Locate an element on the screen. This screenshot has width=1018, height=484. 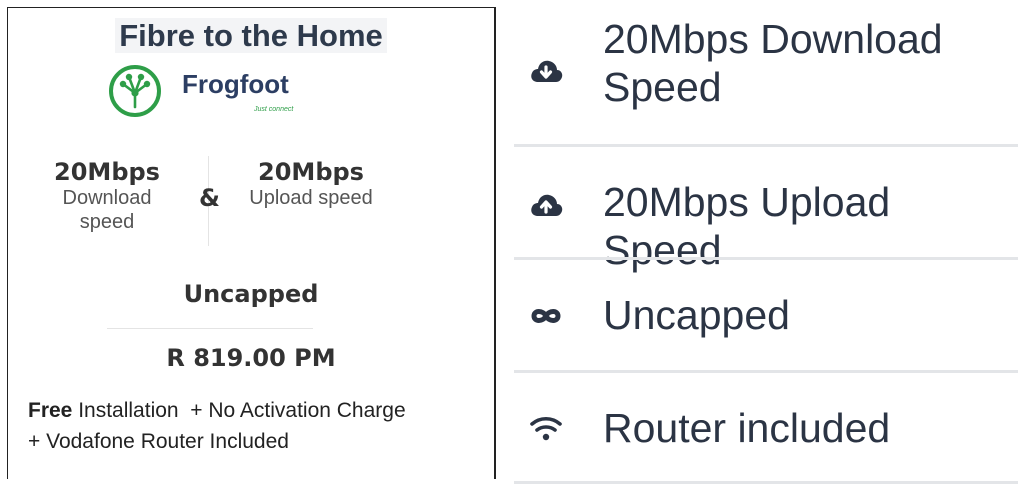
feature-label-uncapped: Uncapped is located at coordinates (696, 315).